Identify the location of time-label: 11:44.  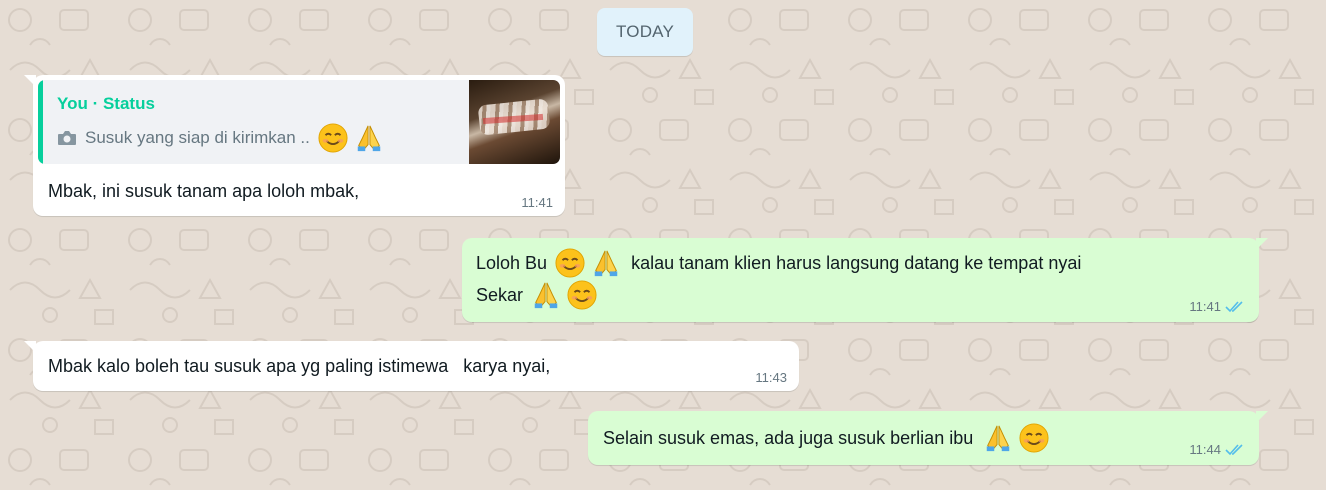
(1205, 449).